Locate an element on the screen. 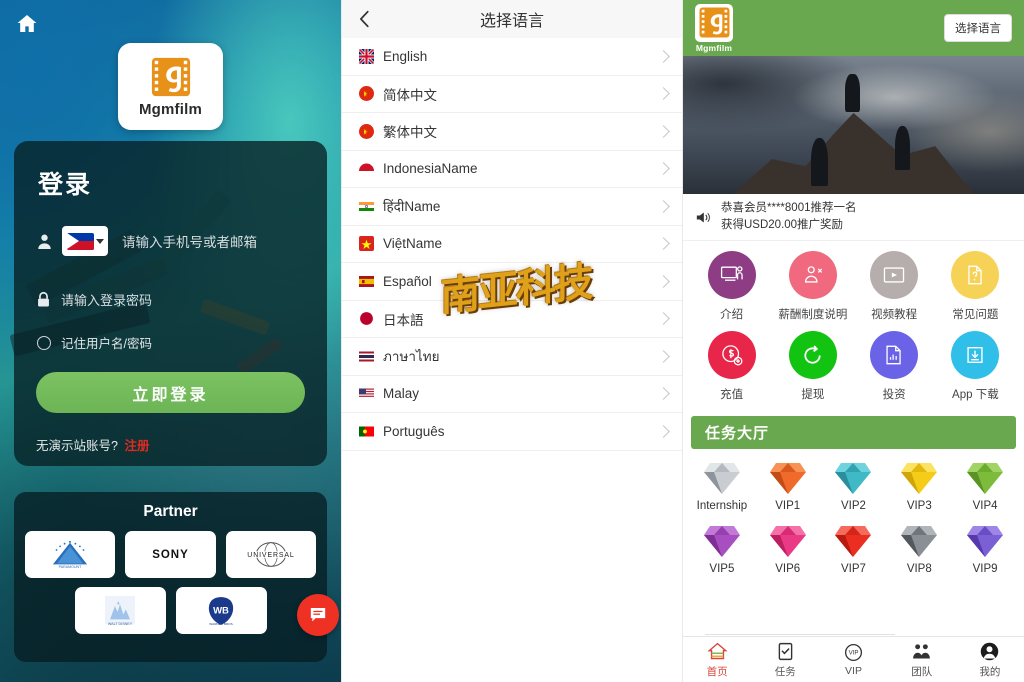  home-icon is located at coordinates (27, 24).